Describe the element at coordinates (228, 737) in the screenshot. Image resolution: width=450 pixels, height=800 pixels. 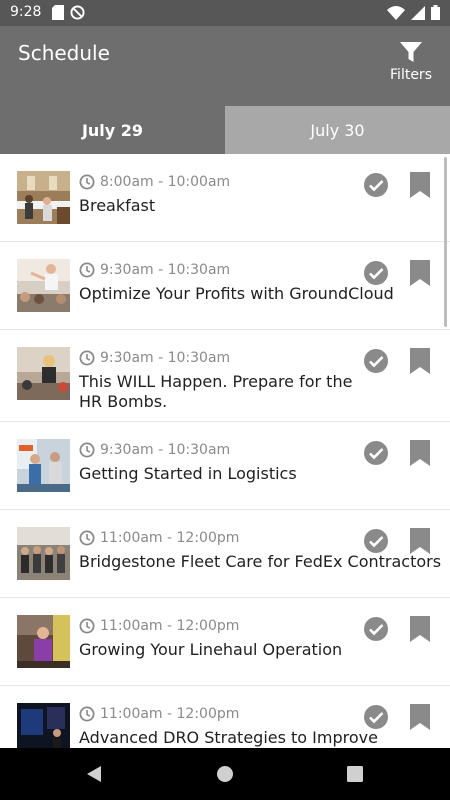
I see `session-title: Advanced DRO Strategies to Improve` at that location.